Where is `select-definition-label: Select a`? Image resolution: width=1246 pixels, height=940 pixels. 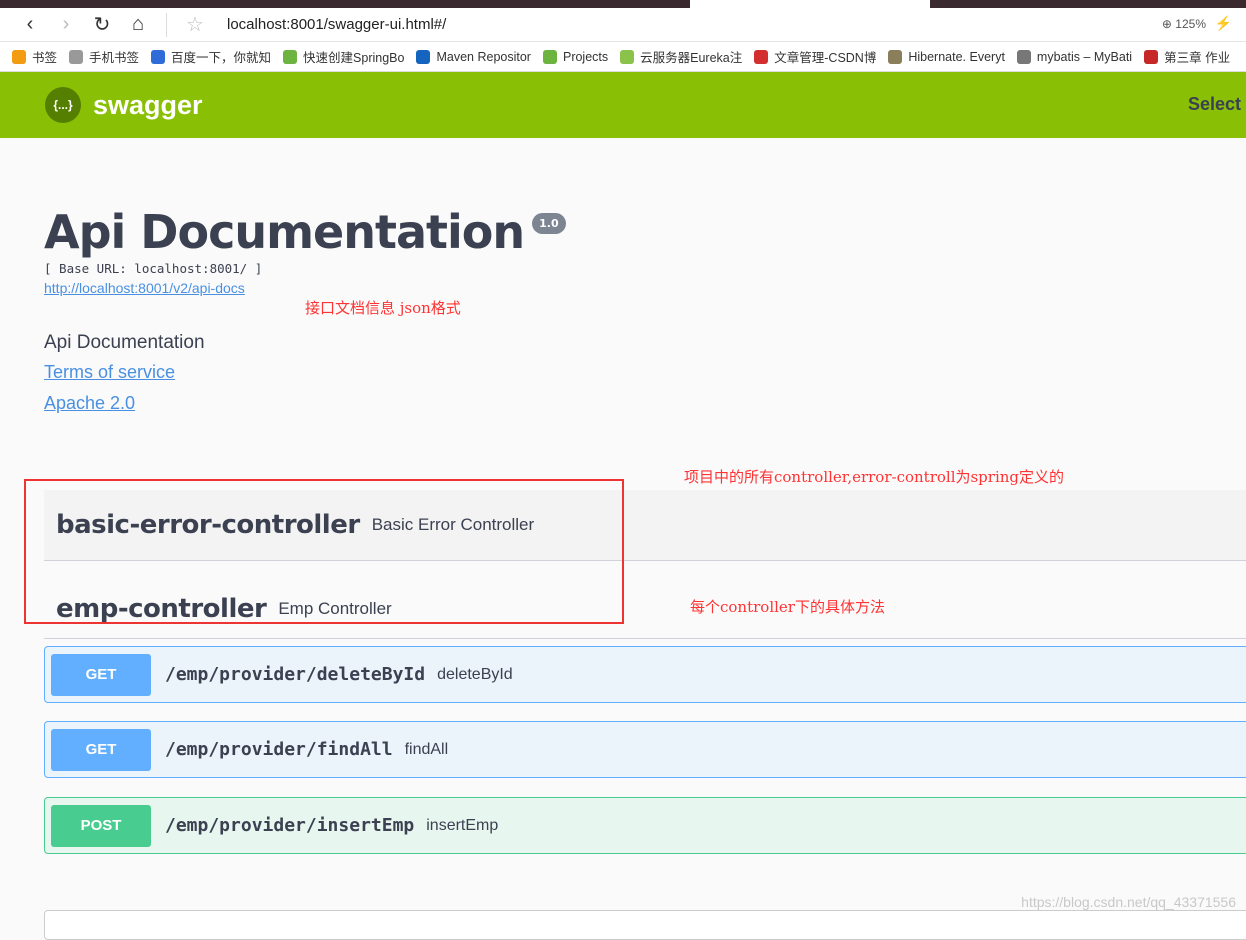
select-definition-label: Select a is located at coordinates (1216, 104).